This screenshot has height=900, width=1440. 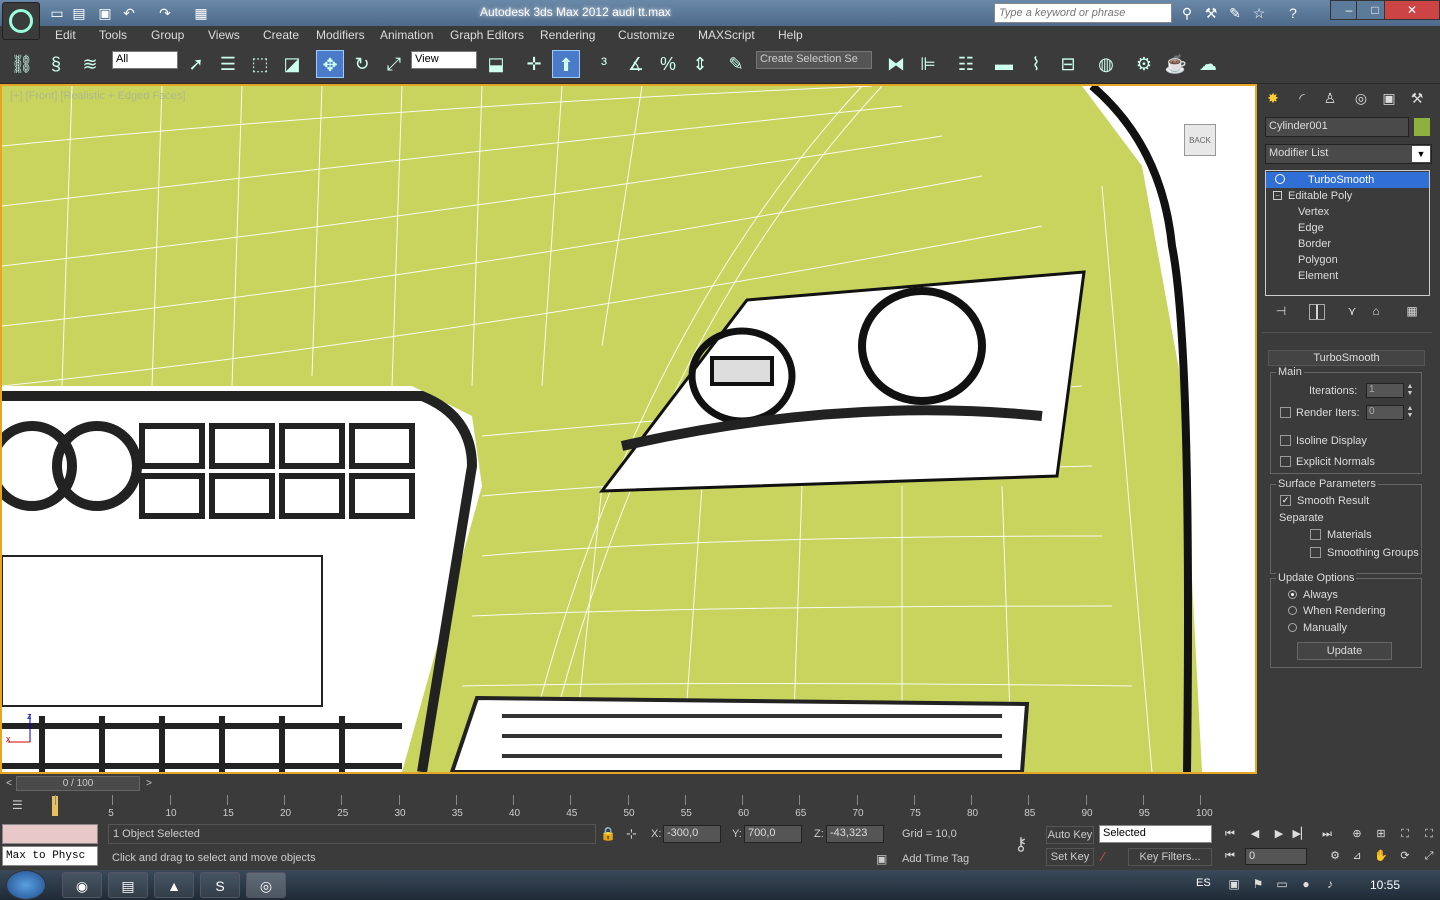 What do you see at coordinates (1412, 312) in the screenshot?
I see `configure-modifier-sets-icon: ▦` at bounding box center [1412, 312].